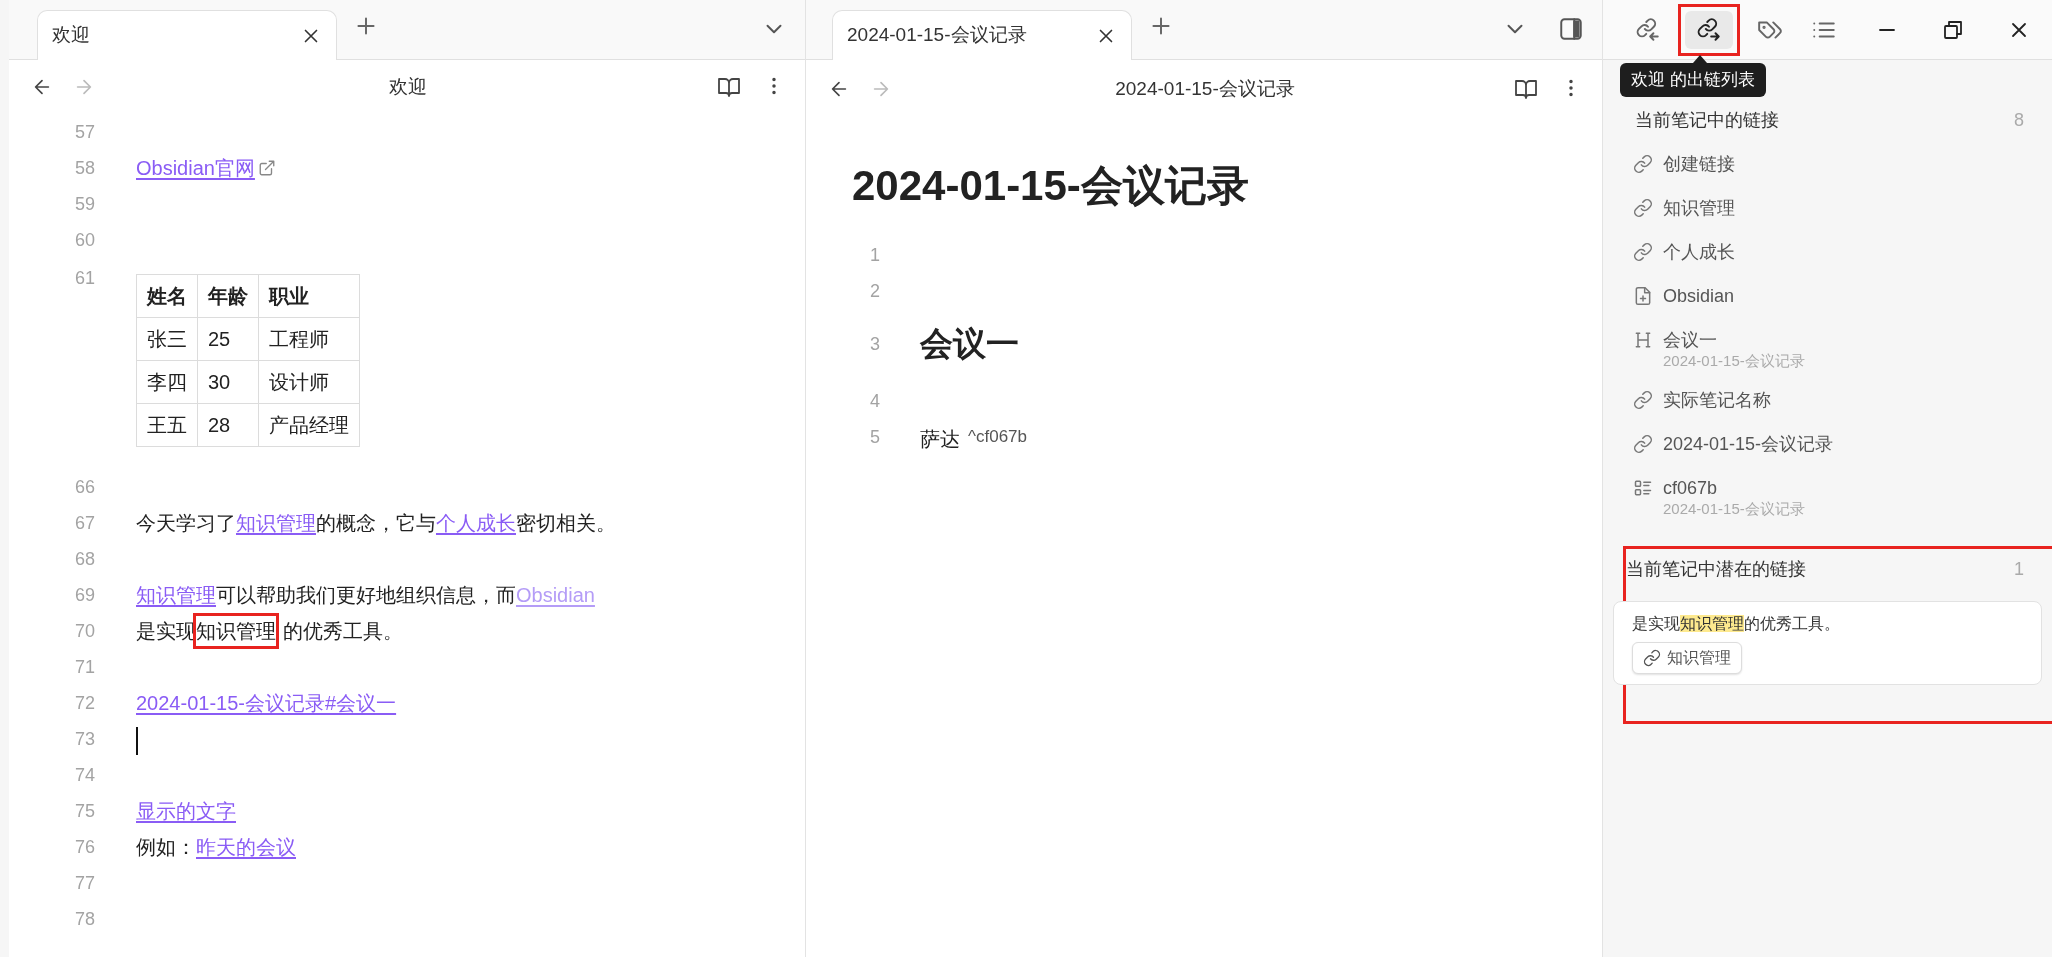 The height and width of the screenshot is (957, 2052). Describe the element at coordinates (84, 811) in the screenshot. I see `line-number: 75` at that location.